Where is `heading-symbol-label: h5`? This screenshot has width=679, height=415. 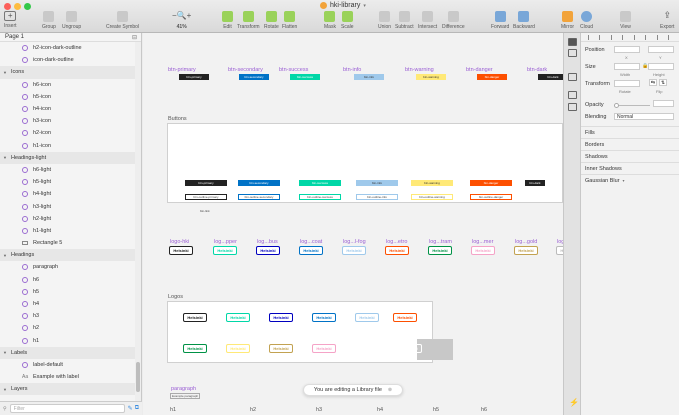
heading-symbol-label: h5 is located at coordinates (436, 410).